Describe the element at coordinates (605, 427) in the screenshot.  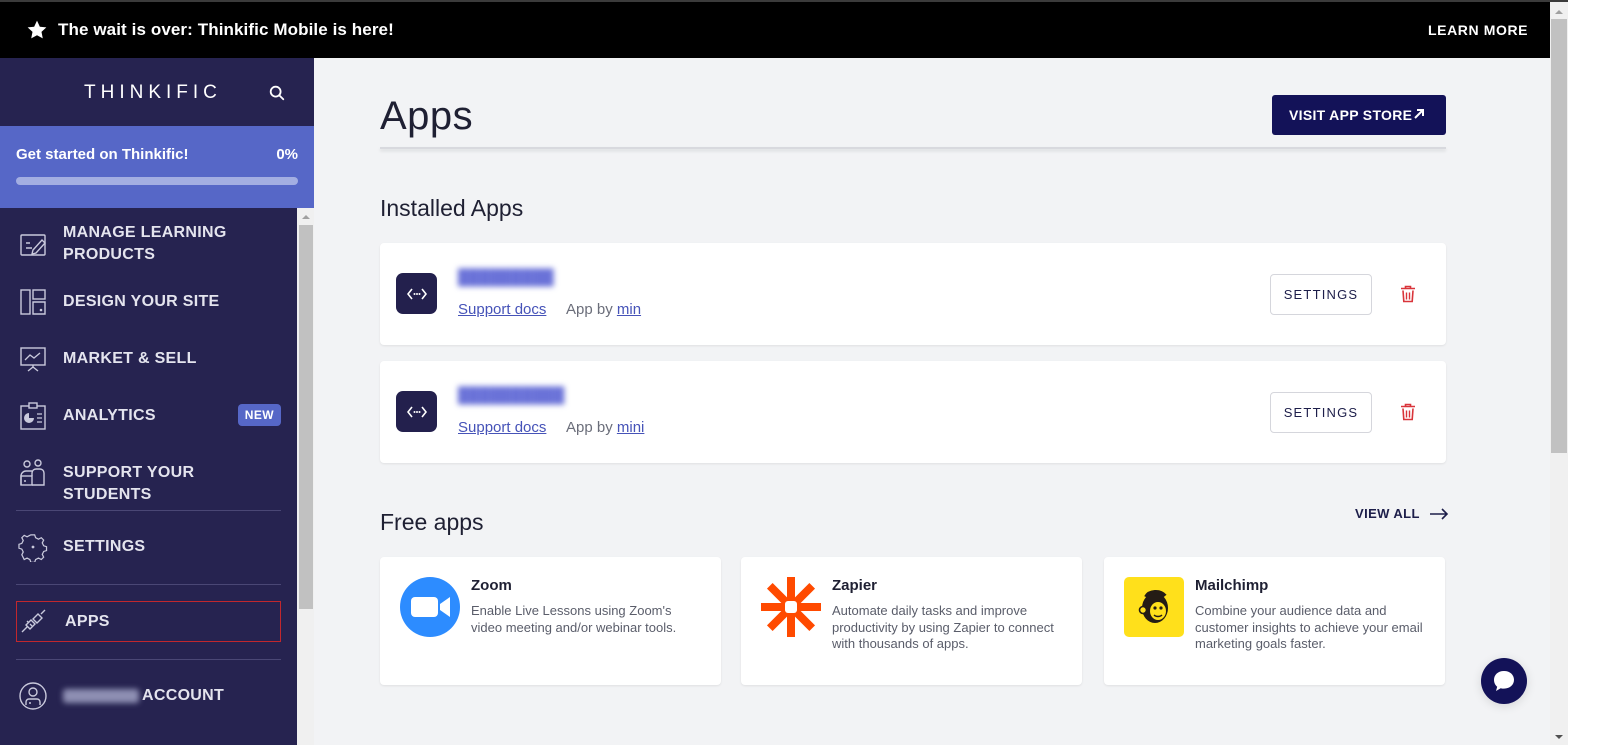
I see `app-author: App by mini` at that location.